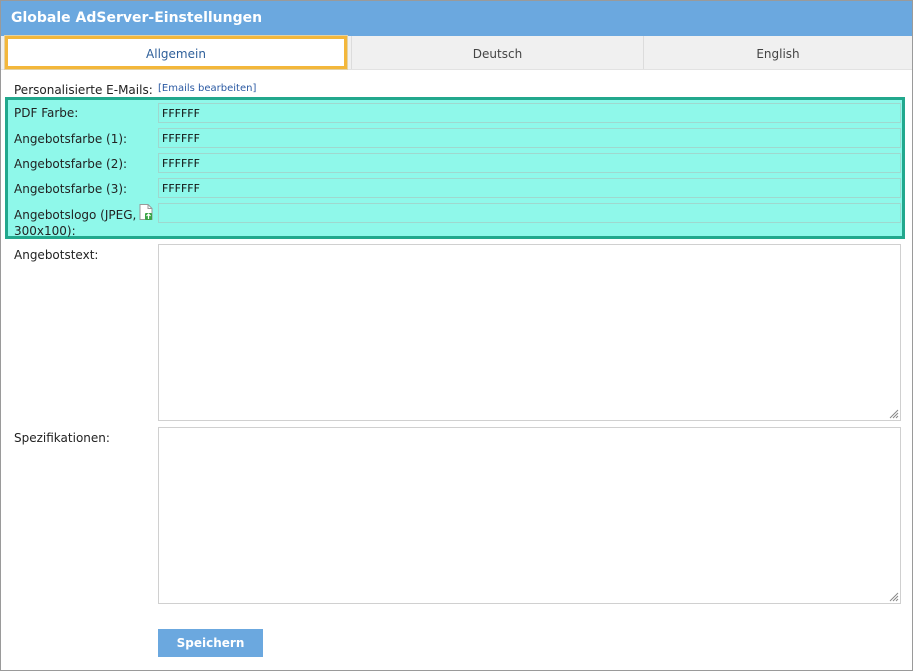 Image resolution: width=913 pixels, height=671 pixels. Describe the element at coordinates (778, 52) in the screenshot. I see `tab-english: English` at that location.